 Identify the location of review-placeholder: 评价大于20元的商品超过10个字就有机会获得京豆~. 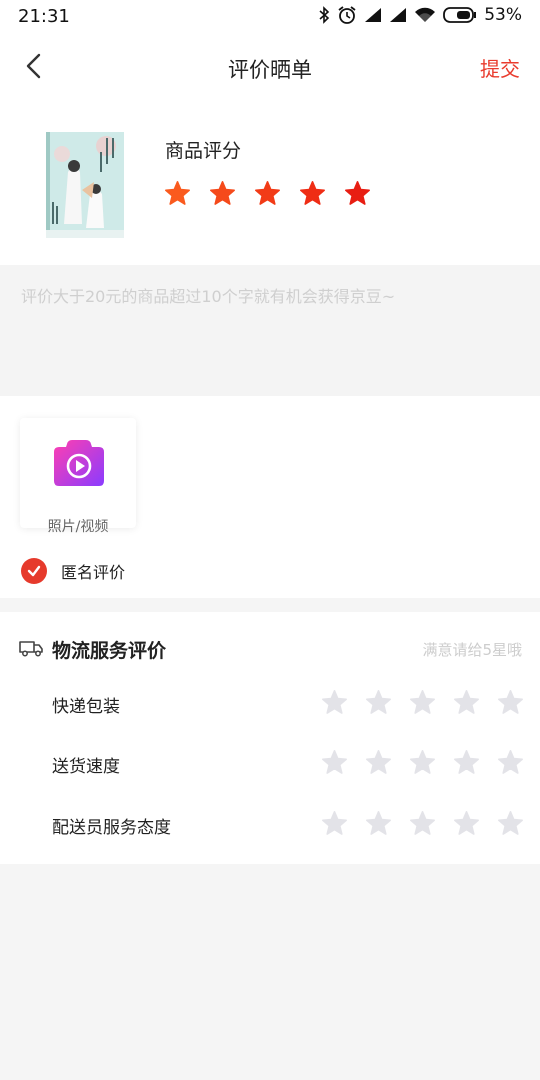
(208, 296).